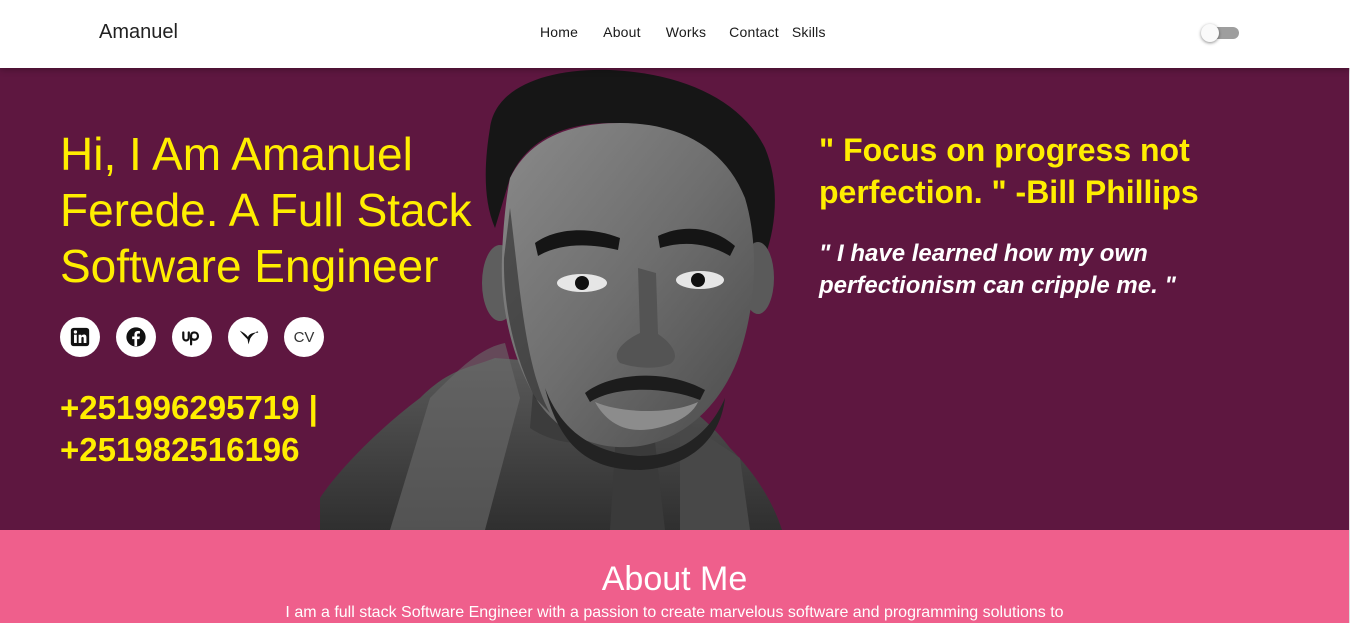 The width and height of the screenshot is (1350, 623). I want to click on hummingbird-link, so click(248, 337).